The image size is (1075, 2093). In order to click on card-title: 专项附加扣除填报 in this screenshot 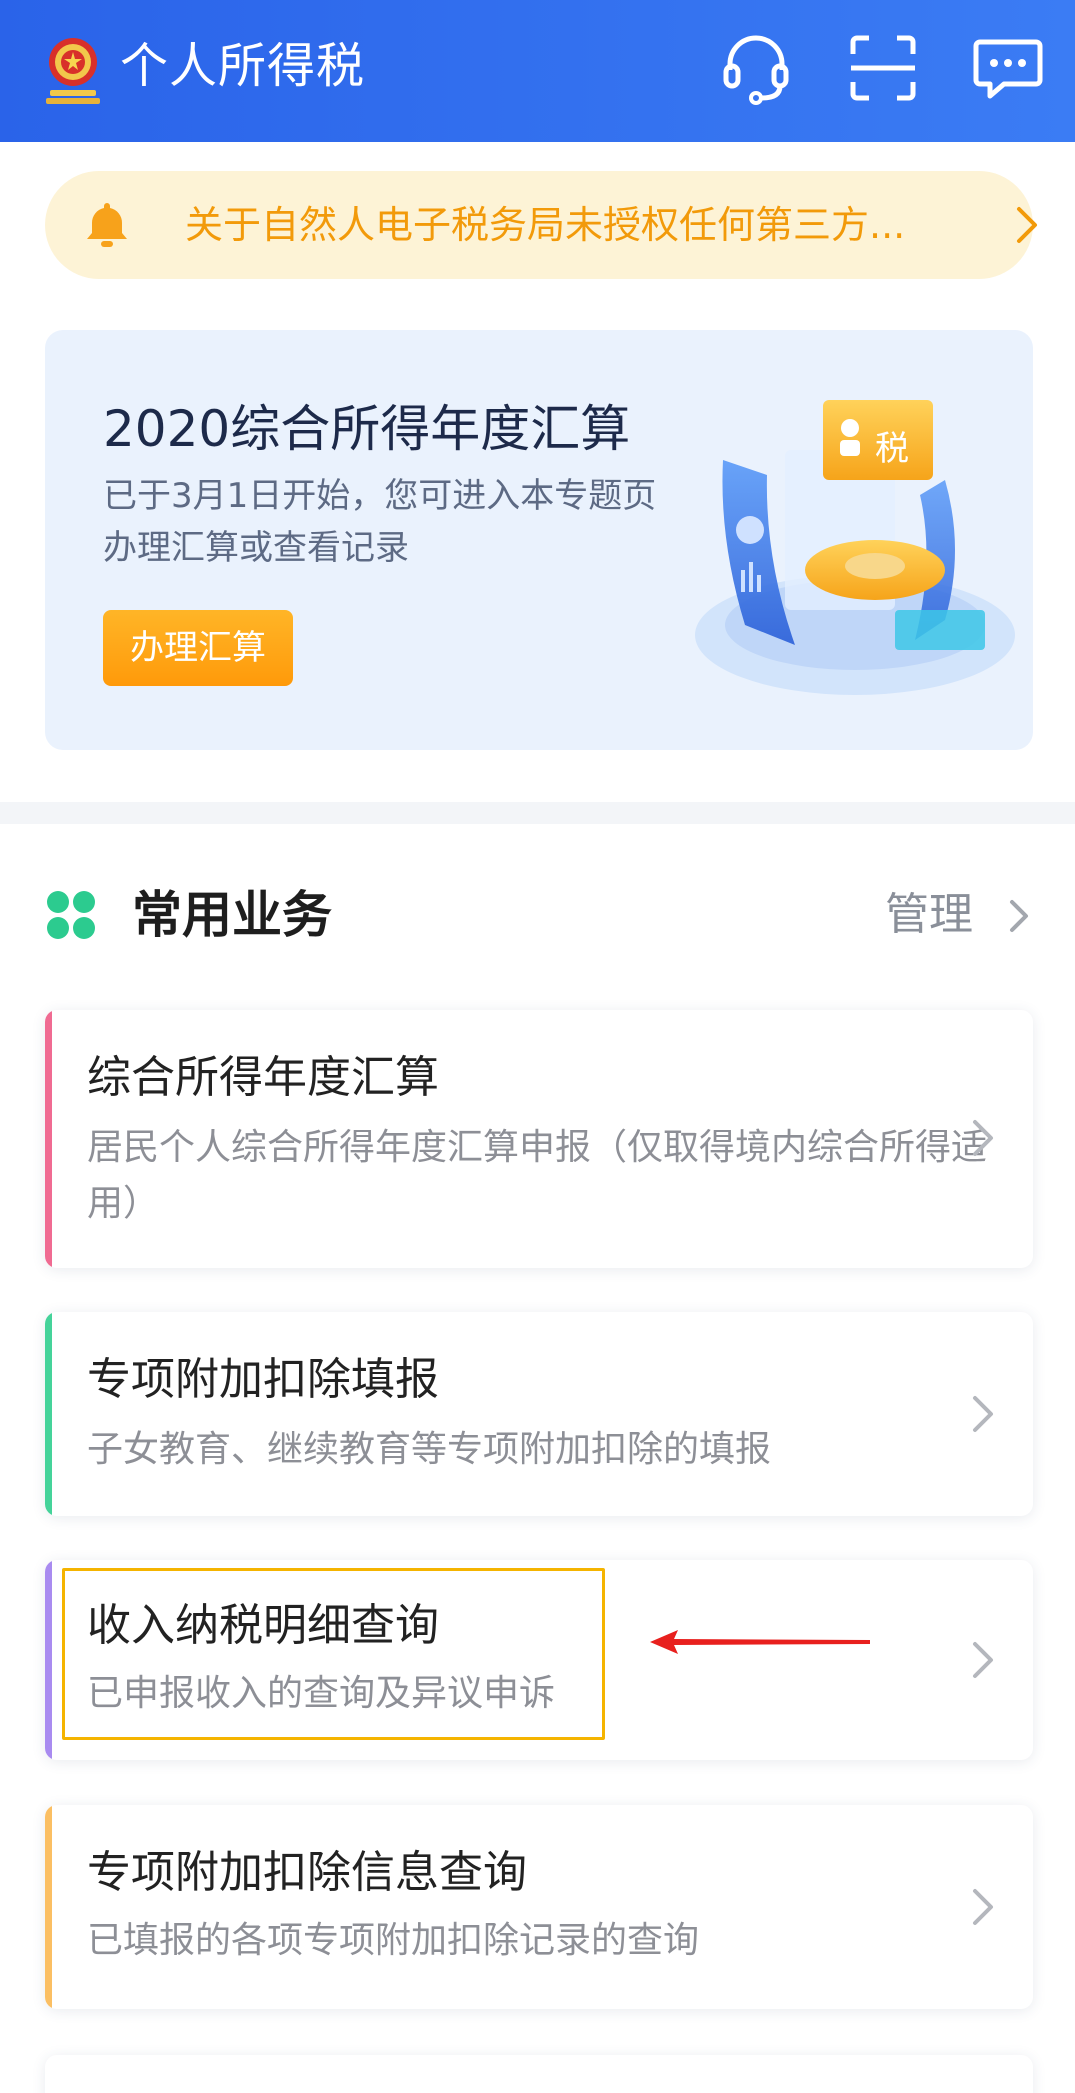, I will do `click(263, 1379)`.